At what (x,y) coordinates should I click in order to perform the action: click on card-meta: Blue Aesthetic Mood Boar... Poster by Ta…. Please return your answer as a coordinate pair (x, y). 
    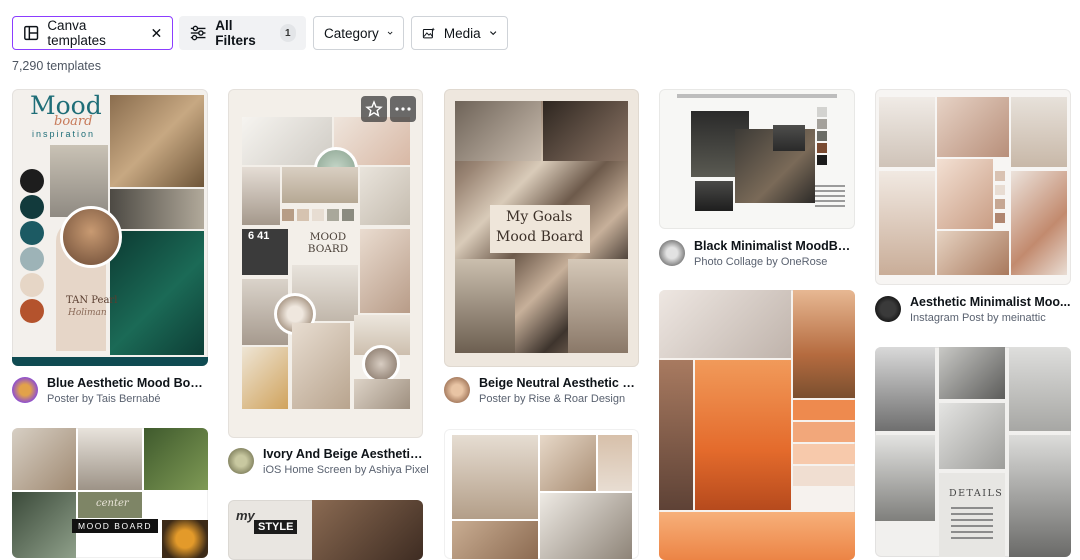
    Looking at the image, I should click on (110, 391).